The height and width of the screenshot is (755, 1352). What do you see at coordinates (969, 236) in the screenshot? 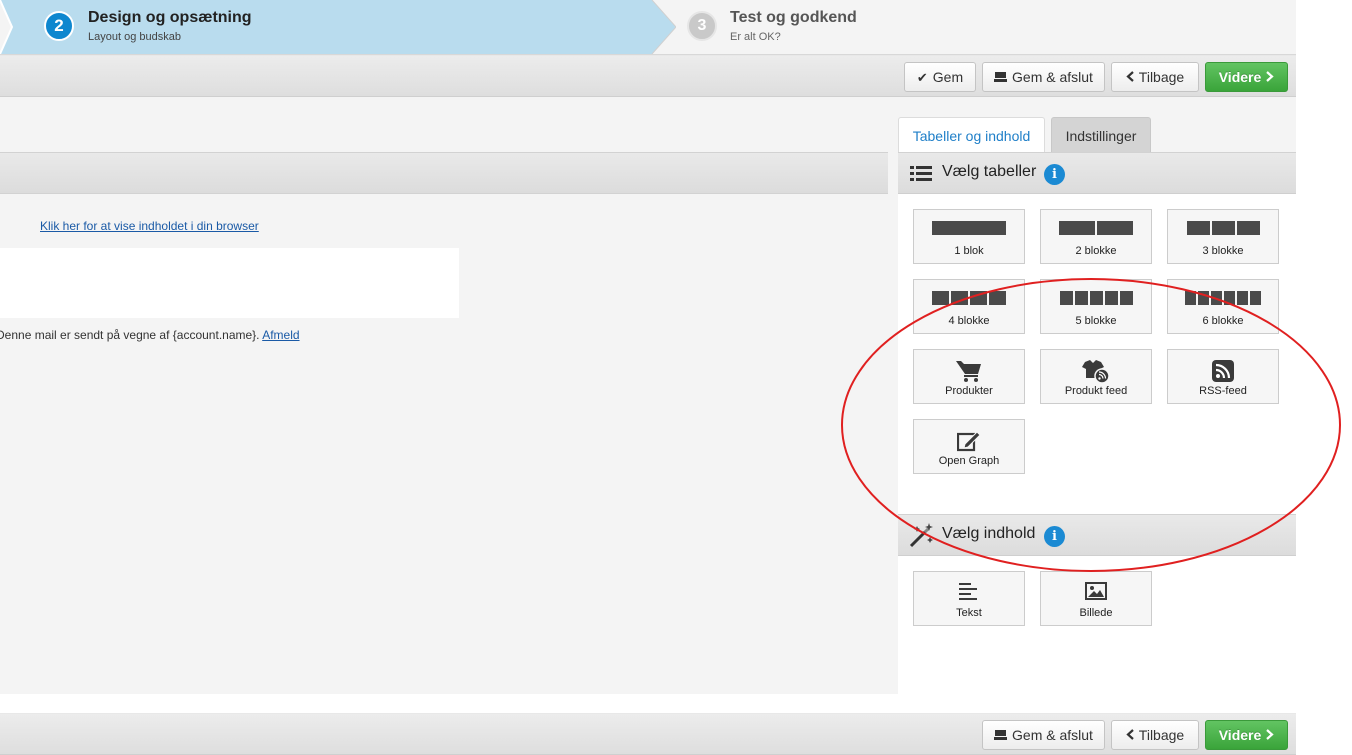
I see `tile-1-block: 1 blok` at bounding box center [969, 236].